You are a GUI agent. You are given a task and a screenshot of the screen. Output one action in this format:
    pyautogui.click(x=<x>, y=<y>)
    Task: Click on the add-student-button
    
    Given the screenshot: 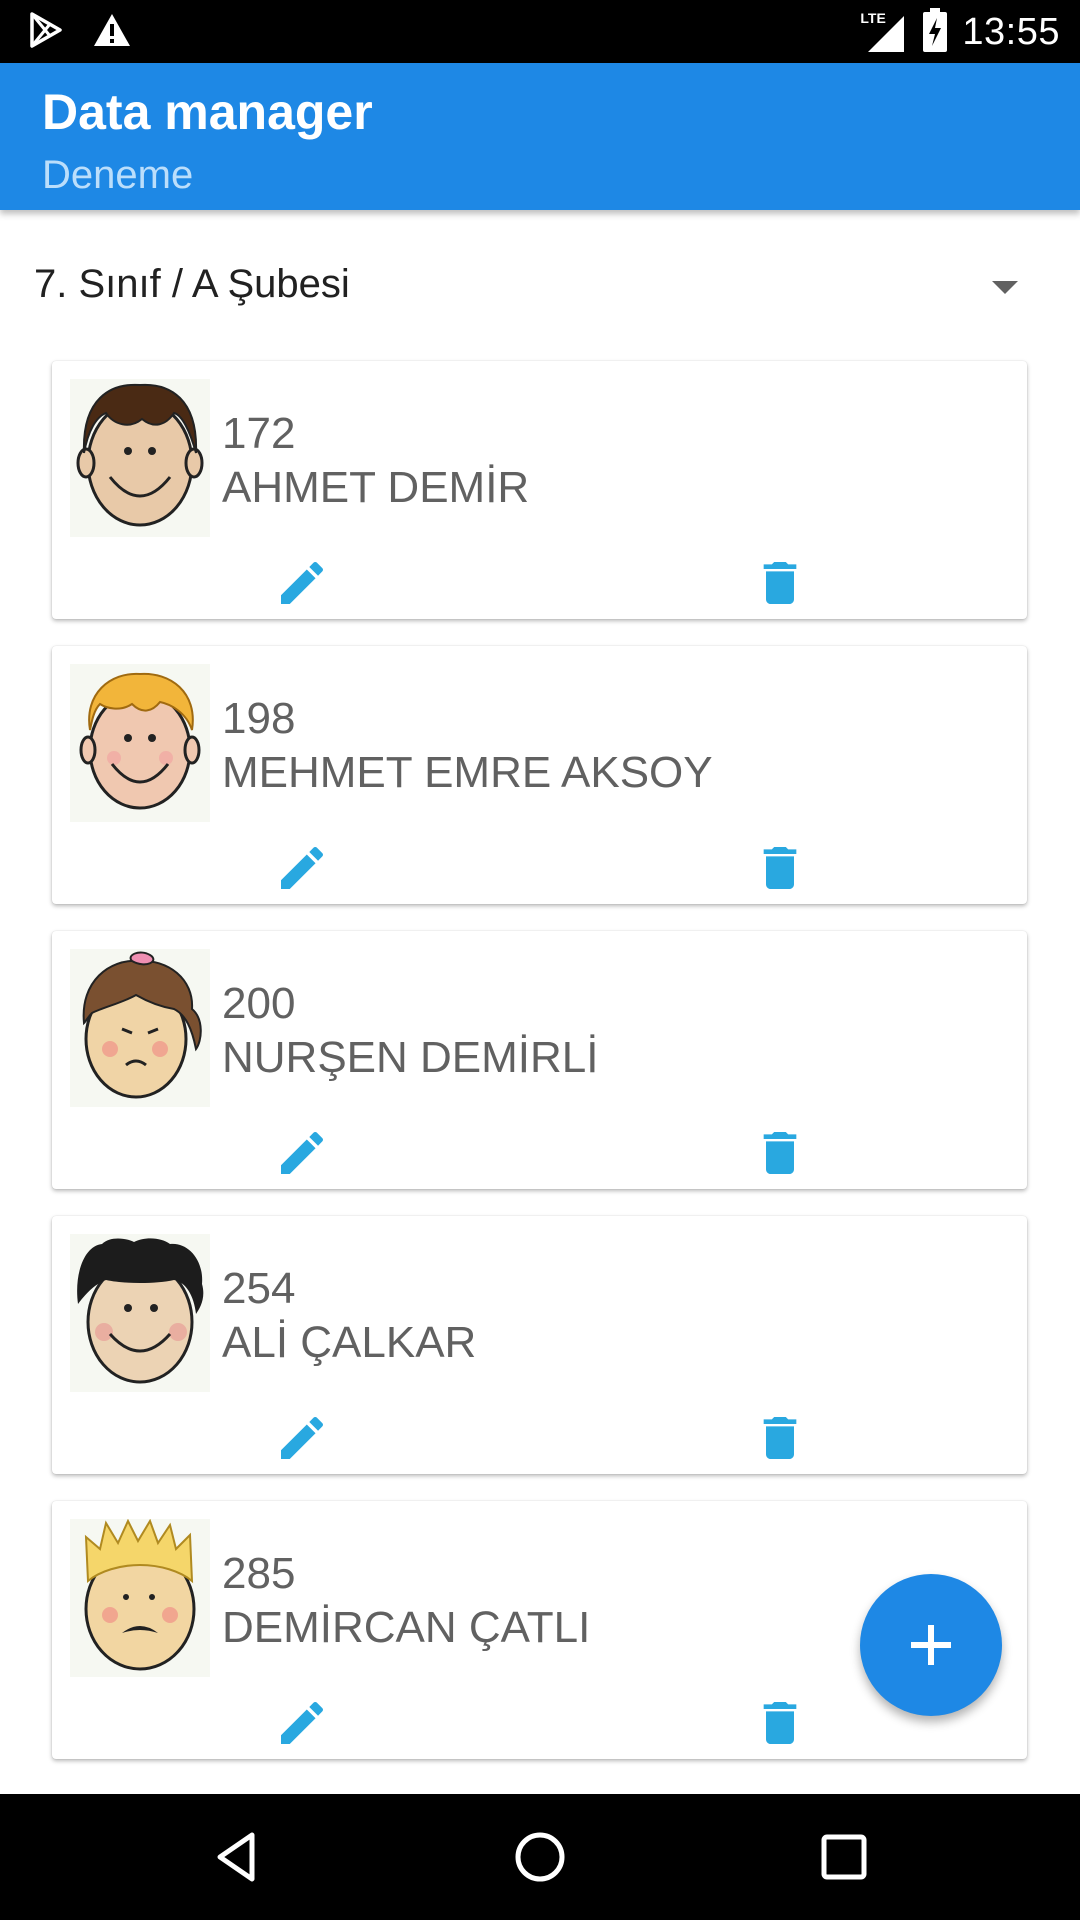 What is the action you would take?
    pyautogui.click(x=931, y=1645)
    